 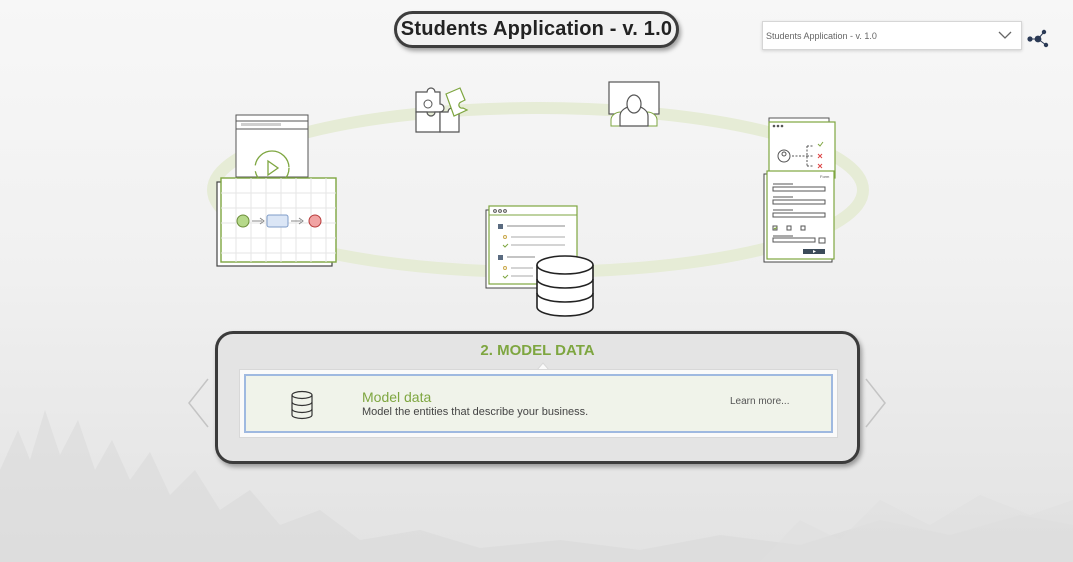 What do you see at coordinates (800, 191) in the screenshot?
I see `form-icon: Form` at bounding box center [800, 191].